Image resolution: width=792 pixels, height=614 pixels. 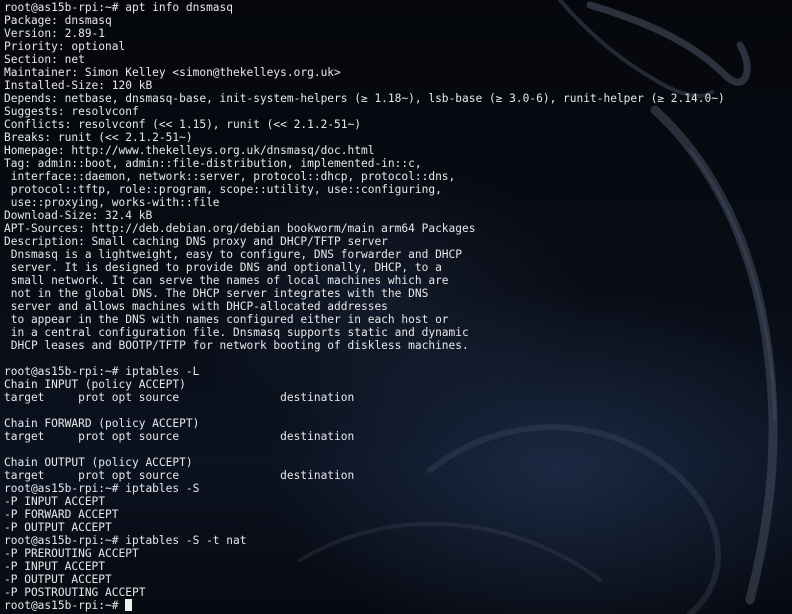 What do you see at coordinates (65, 605) in the screenshot?
I see `shell-prompt: root@as15b-rpi:~#` at bounding box center [65, 605].